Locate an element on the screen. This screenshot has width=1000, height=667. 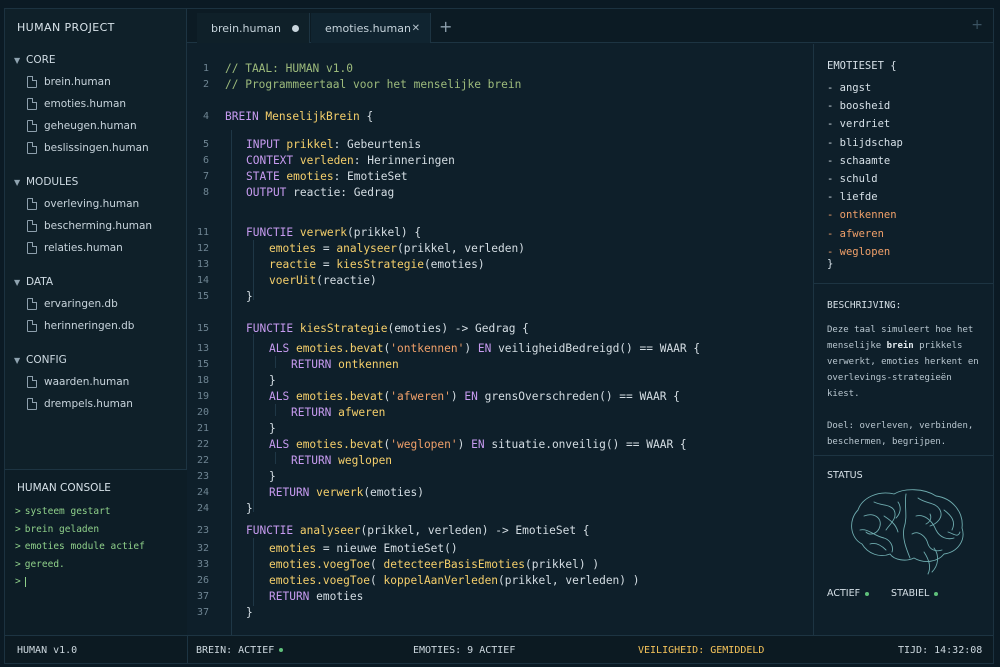
file-item: geheugen.human is located at coordinates (96, 126).